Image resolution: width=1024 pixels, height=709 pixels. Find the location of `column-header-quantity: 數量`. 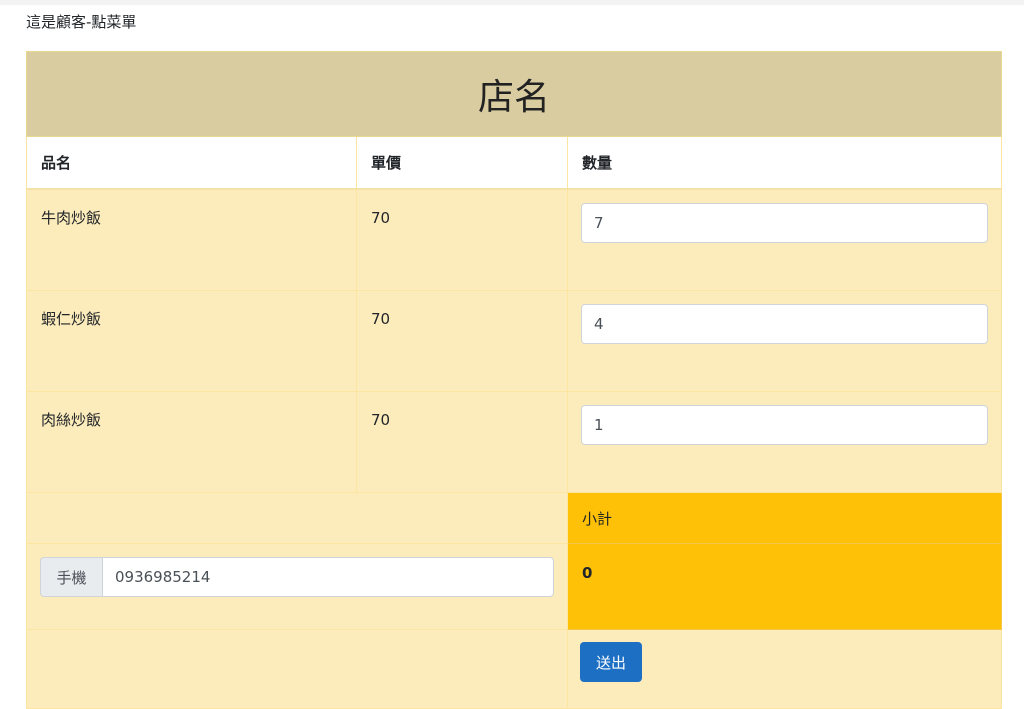

column-header-quantity: 數量 is located at coordinates (784, 163).